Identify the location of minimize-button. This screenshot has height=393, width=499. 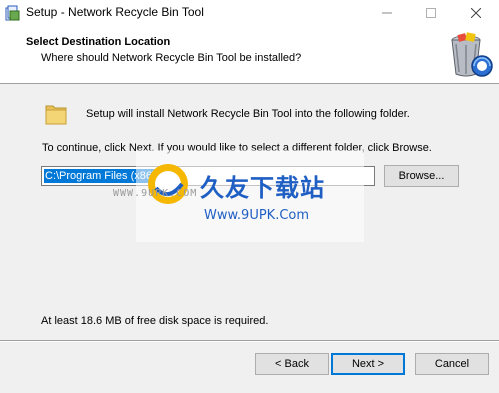
(386, 13).